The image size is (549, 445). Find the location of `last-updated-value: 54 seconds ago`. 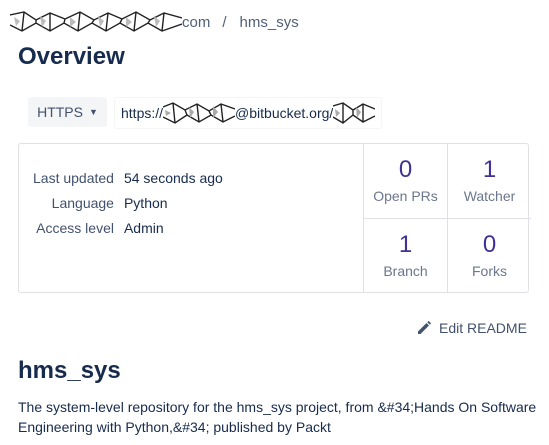

last-updated-value: 54 seconds ago is located at coordinates (173, 178).